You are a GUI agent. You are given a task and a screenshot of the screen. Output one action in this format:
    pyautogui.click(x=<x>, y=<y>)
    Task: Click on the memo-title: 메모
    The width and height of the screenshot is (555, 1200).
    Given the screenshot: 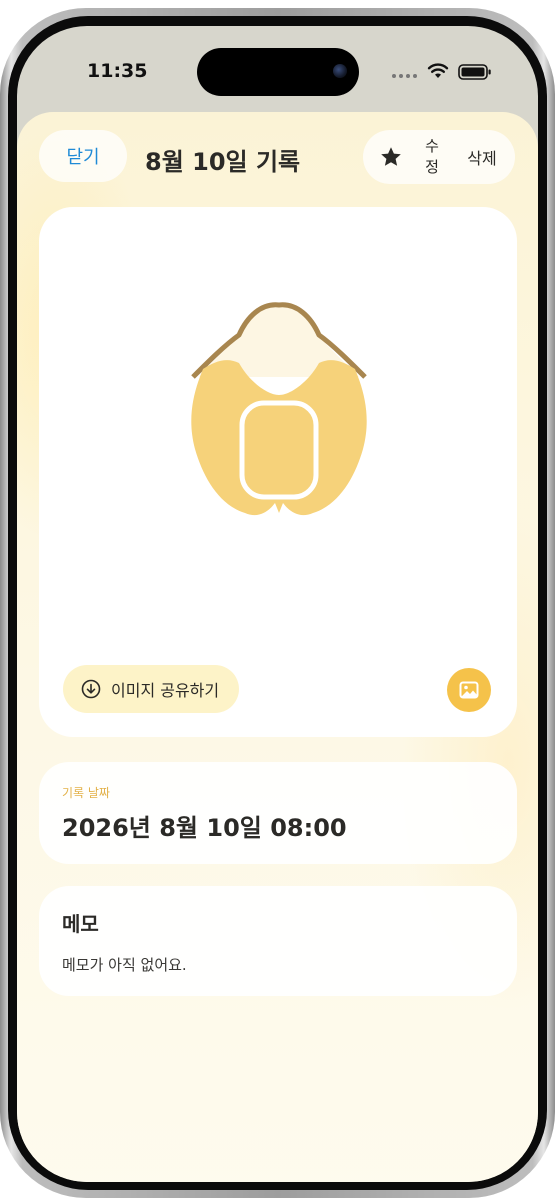 What is the action you would take?
    pyautogui.click(x=80, y=924)
    